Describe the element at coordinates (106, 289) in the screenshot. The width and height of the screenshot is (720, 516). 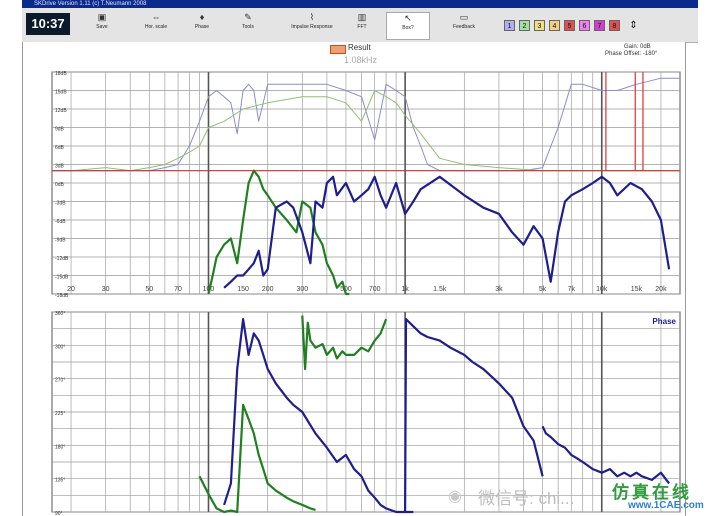
I see `magnitude-x-tick-label: 30` at that location.